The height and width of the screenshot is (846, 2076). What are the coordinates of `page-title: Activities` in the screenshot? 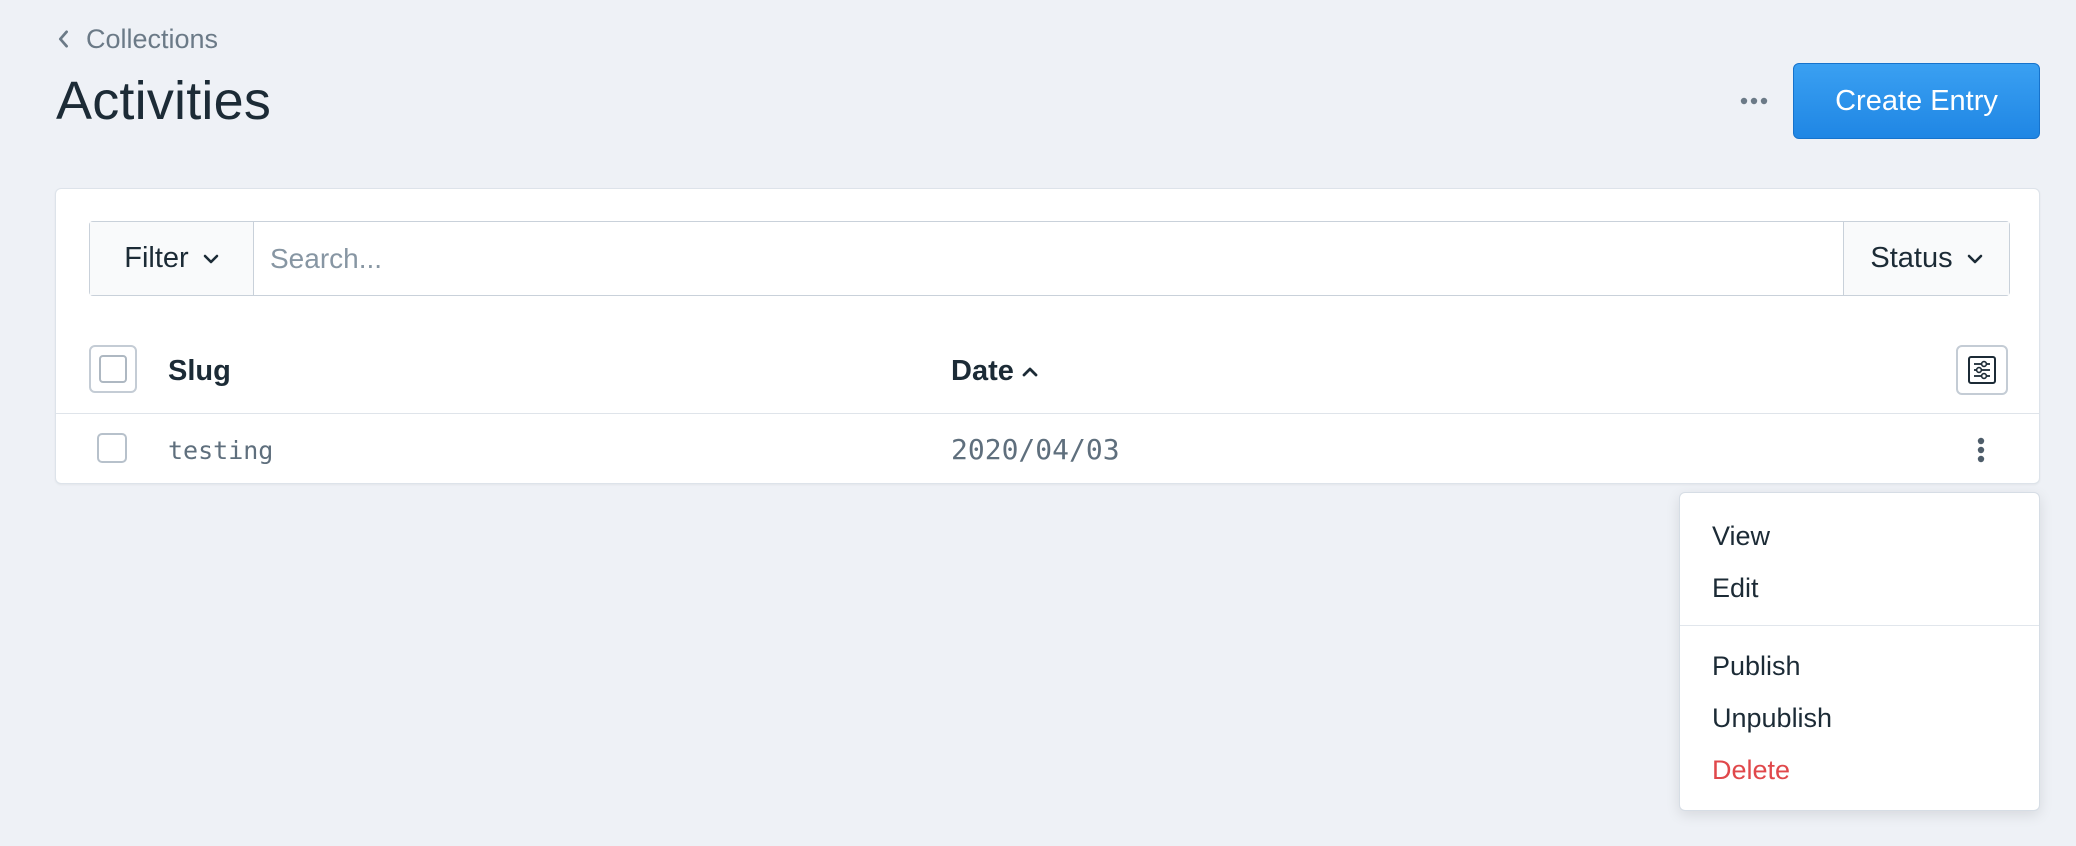 It's located at (164, 101).